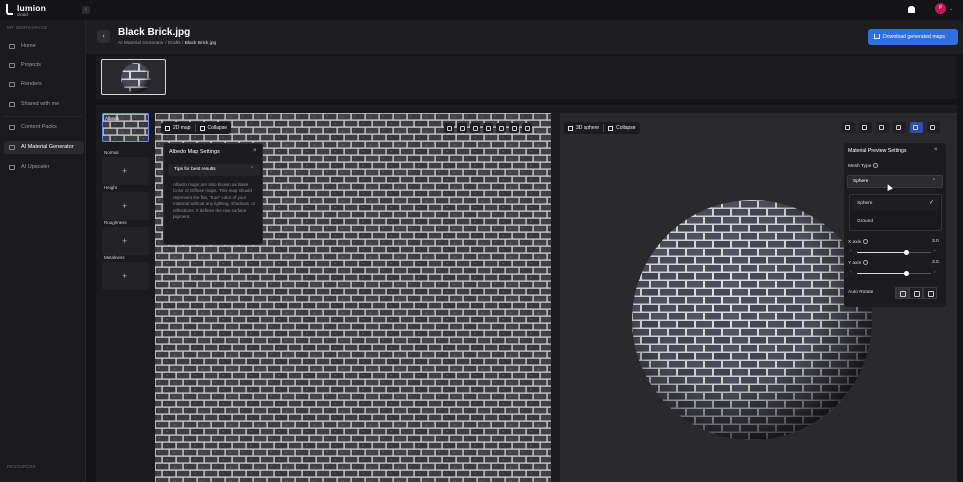 The image size is (963, 482). What do you see at coordinates (951, 9) in the screenshot?
I see `chevron-down-icon: ⌄` at bounding box center [951, 9].